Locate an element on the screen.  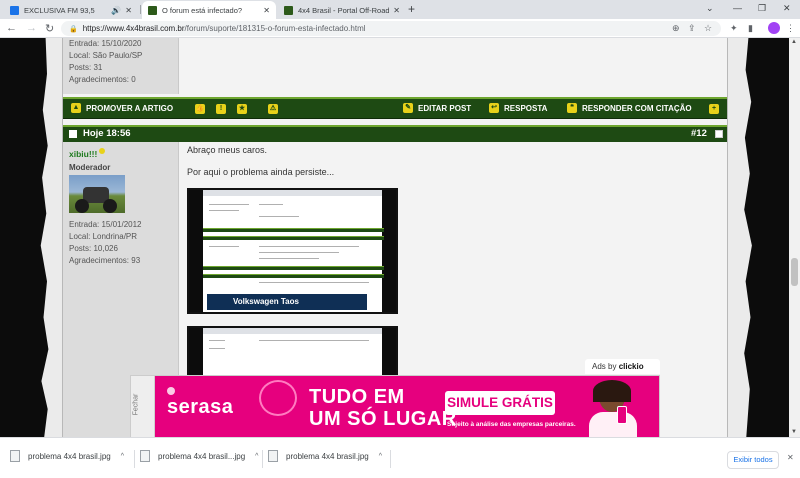
close-ad-label: Fechar is located at coordinates (136, 404).